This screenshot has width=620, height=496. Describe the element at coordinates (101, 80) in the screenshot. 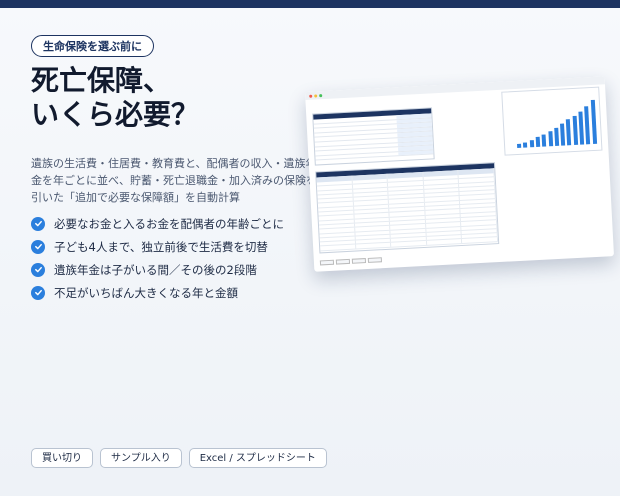

I see `headline-line-1: 死亡保障、` at that location.